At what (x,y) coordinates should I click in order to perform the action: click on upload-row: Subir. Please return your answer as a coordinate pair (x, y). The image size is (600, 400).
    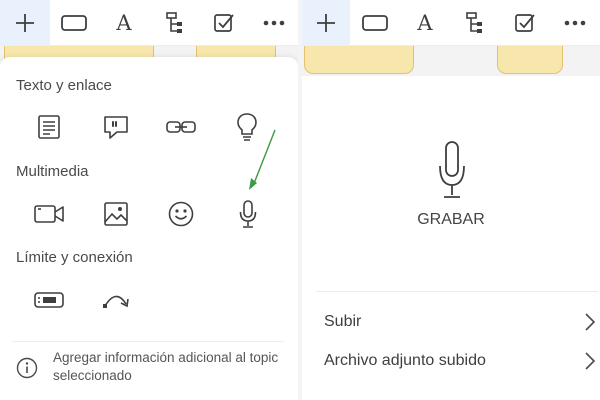
    Looking at the image, I should click on (456, 322).